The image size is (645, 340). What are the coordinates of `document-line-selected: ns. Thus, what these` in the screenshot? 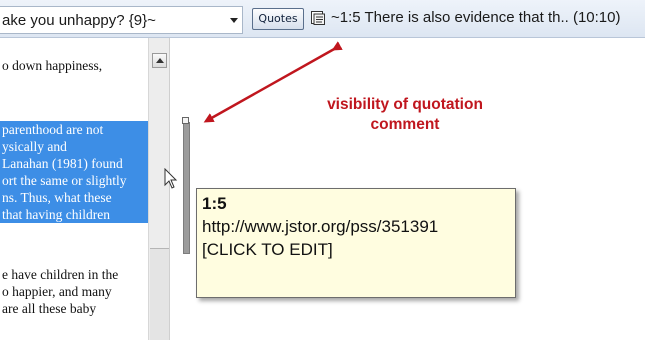 It's located at (74, 197).